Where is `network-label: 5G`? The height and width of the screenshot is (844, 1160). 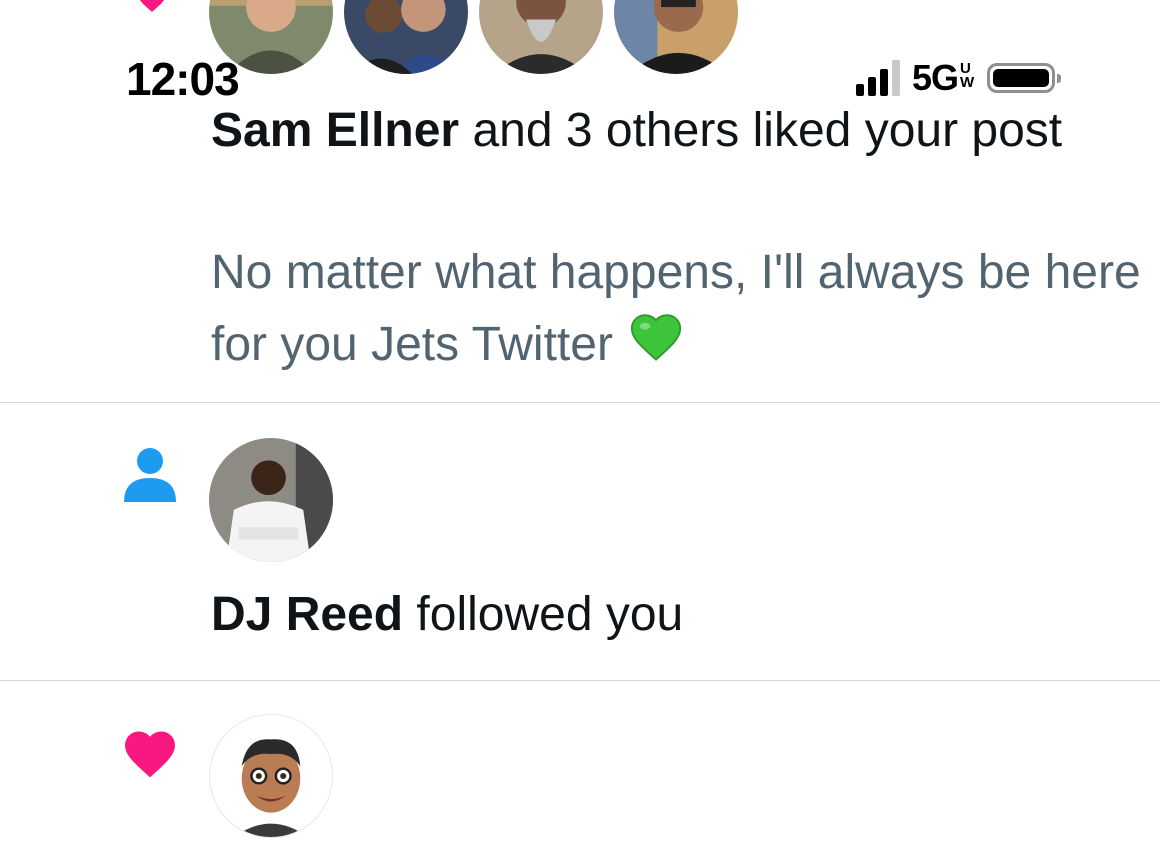 network-label: 5G is located at coordinates (935, 77).